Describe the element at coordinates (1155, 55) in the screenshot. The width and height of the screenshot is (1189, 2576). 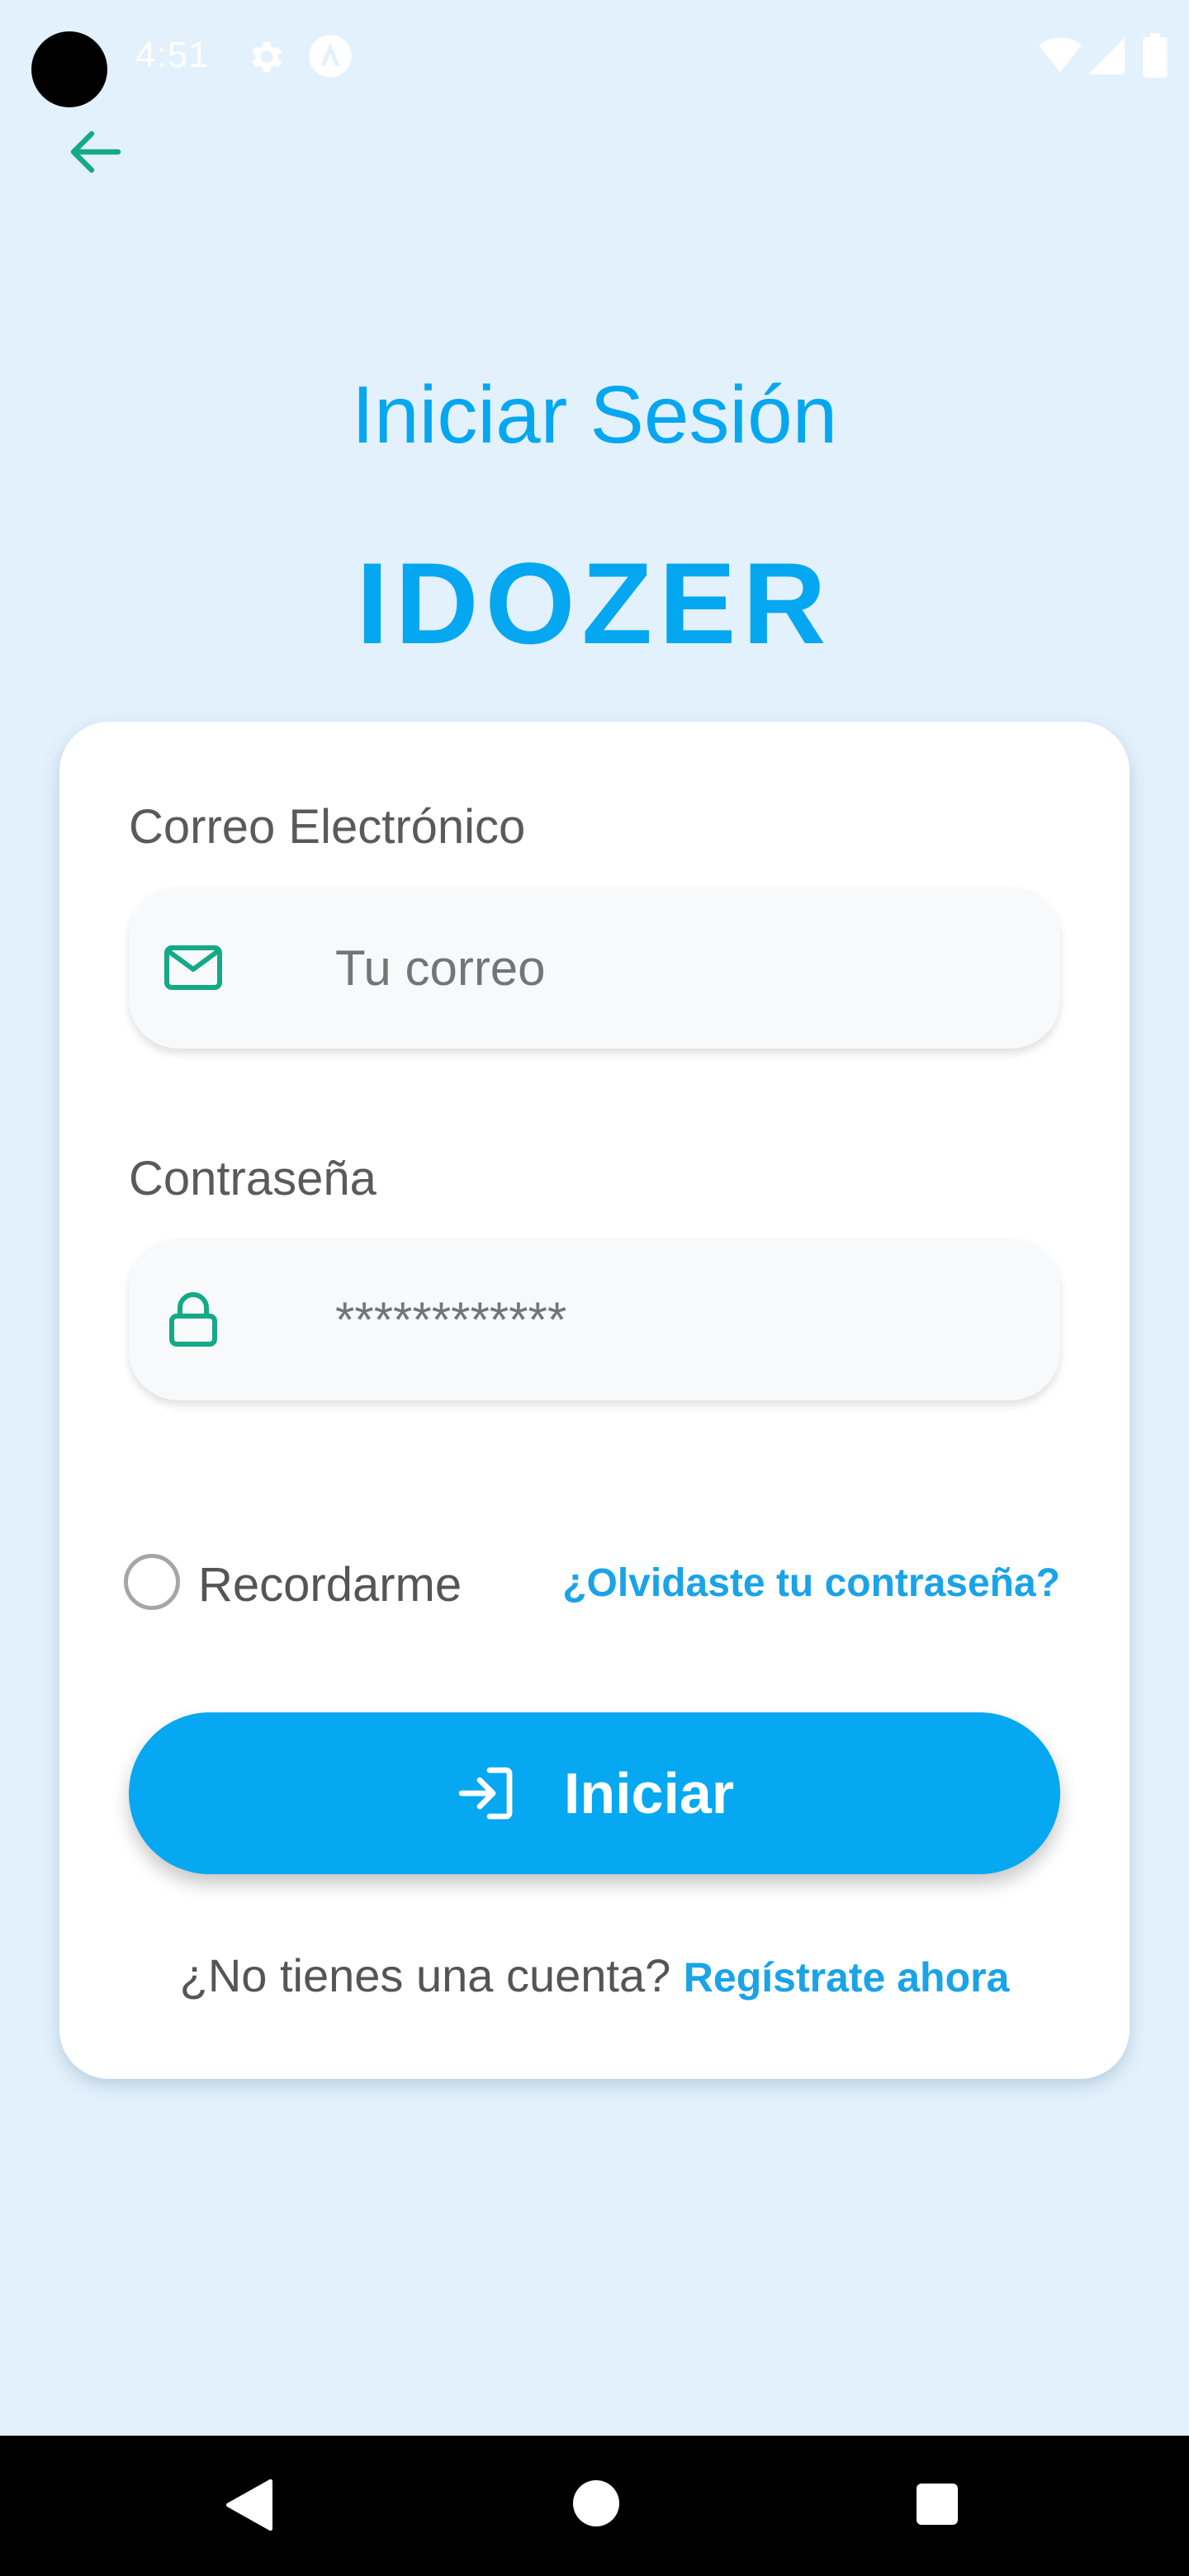
I see `battery-icon` at that location.